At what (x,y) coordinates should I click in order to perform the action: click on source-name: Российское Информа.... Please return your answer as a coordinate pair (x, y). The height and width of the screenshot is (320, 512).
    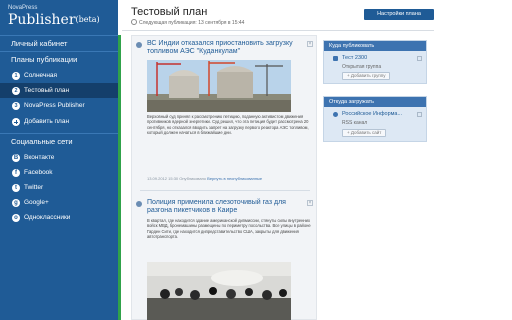
    Looking at the image, I should click on (372, 114).